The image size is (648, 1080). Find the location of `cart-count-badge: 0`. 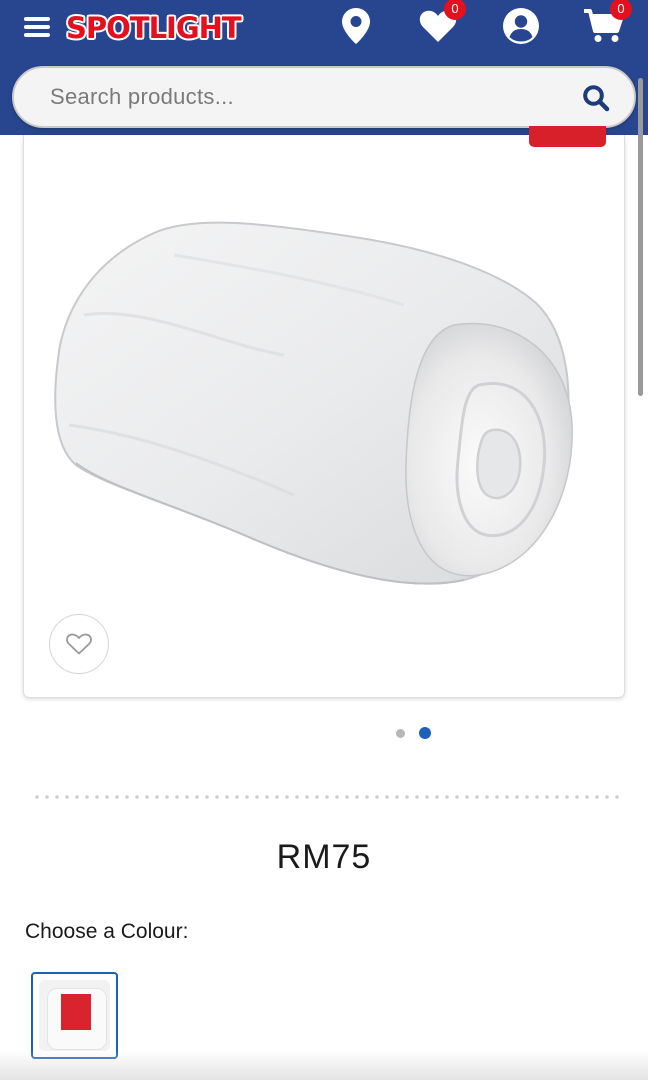

cart-count-badge: 0 is located at coordinates (621, 10).